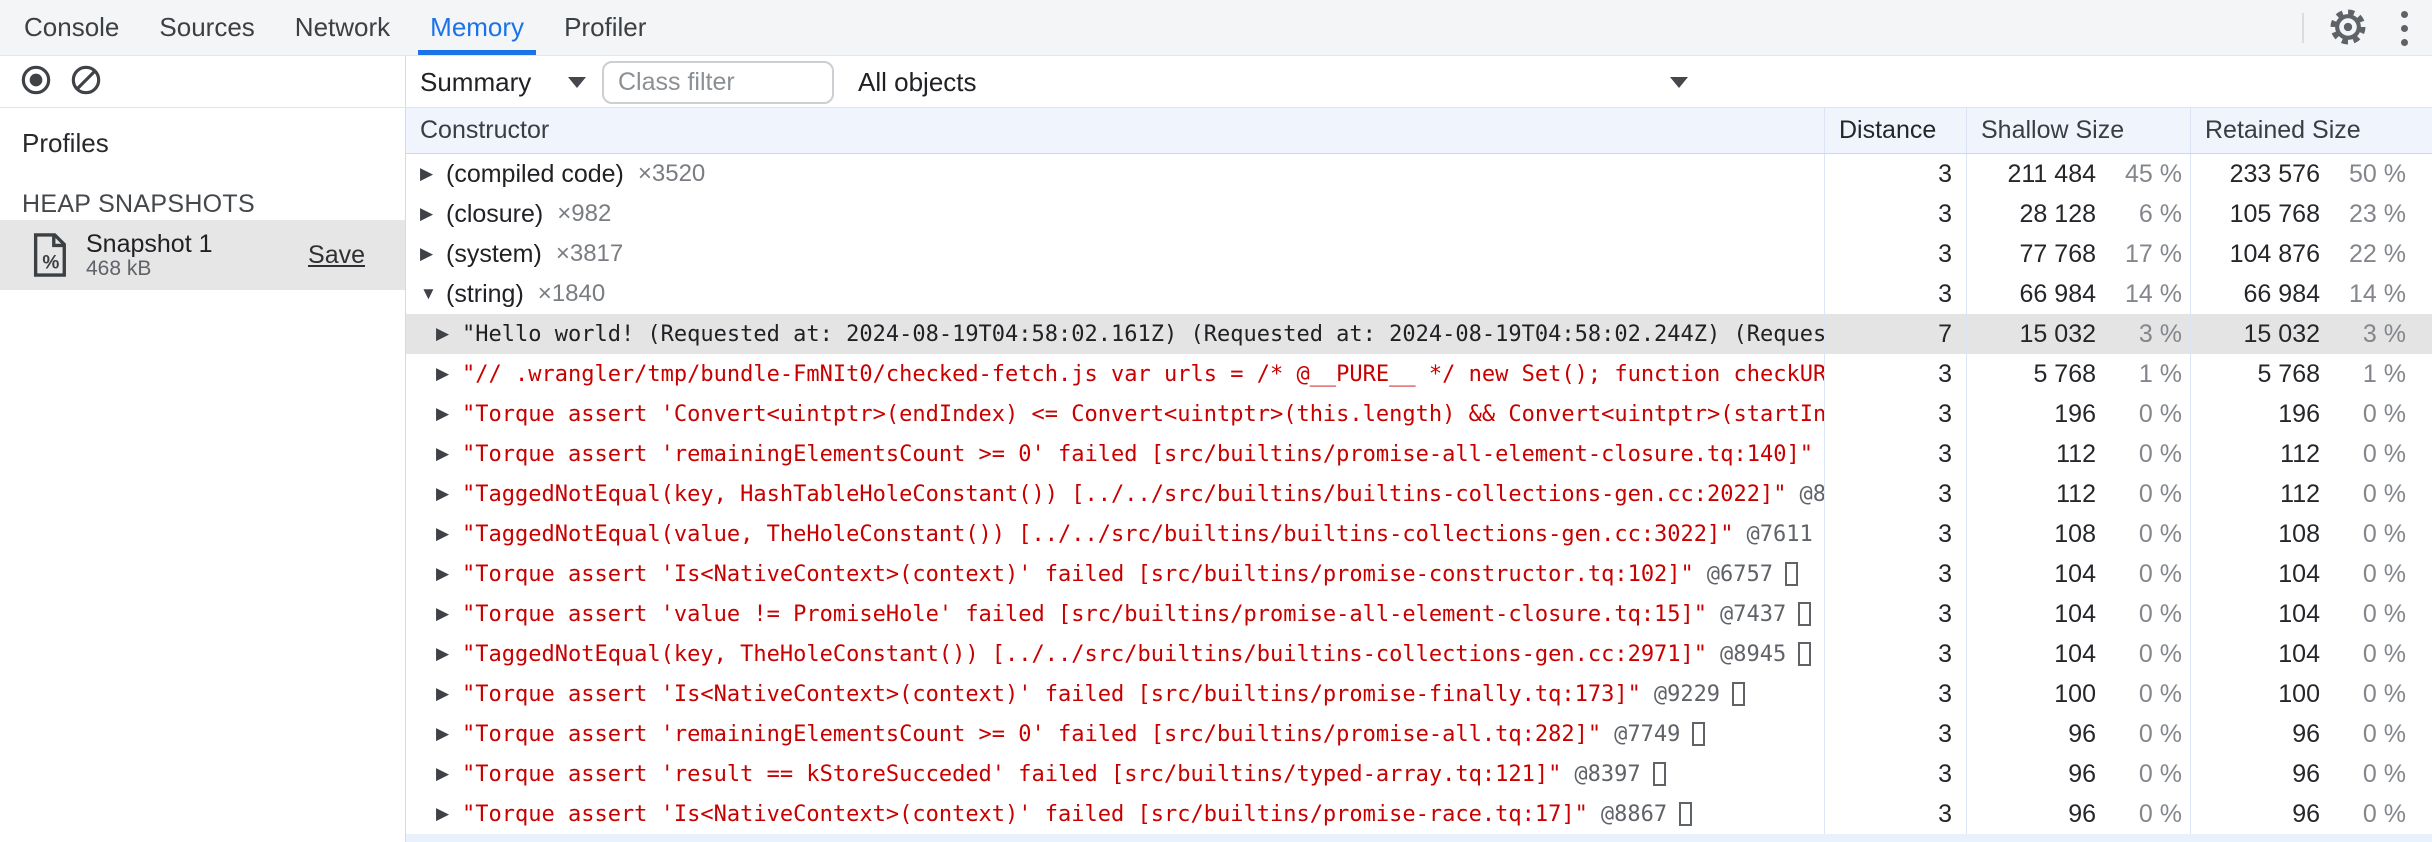 The image size is (2432, 842). What do you see at coordinates (2153, 293) in the screenshot?
I see `size-percent: 14 %` at bounding box center [2153, 293].